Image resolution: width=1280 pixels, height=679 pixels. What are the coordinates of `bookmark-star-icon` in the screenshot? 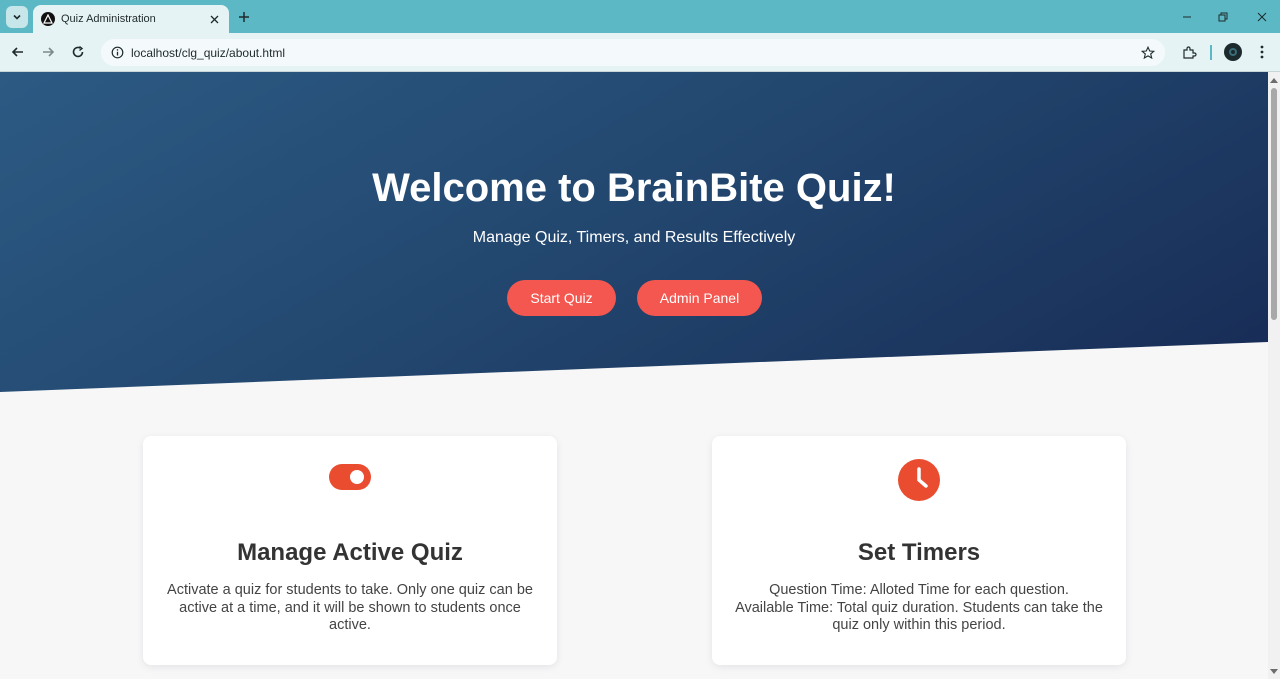 It's located at (1148, 53).